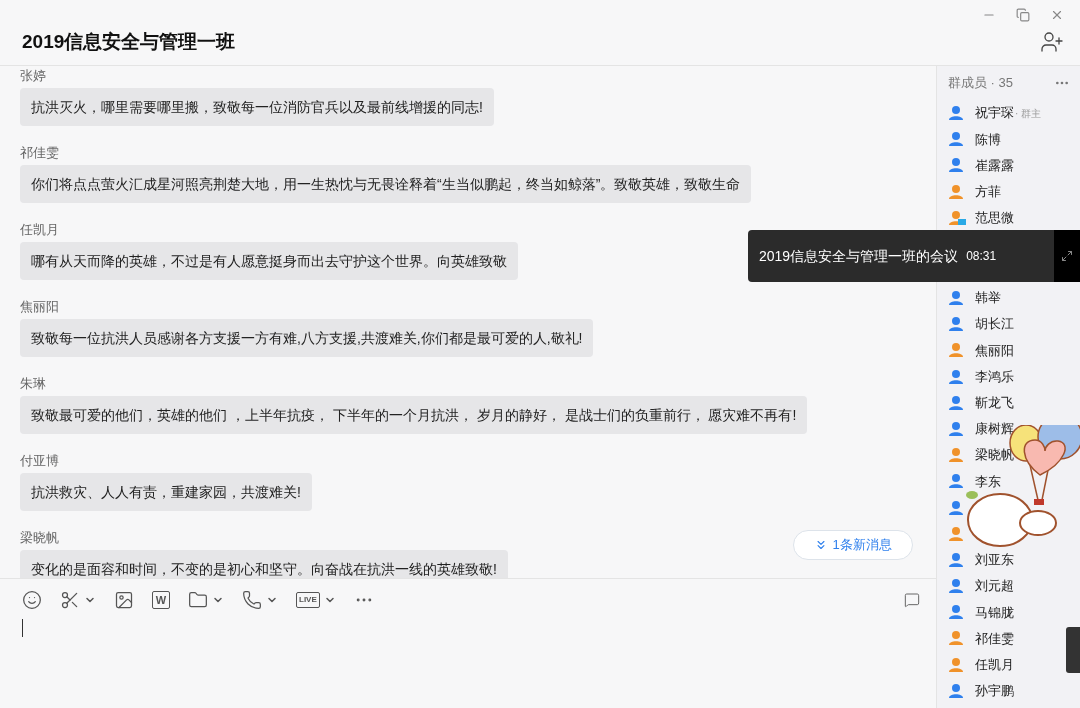 This screenshot has height=708, width=1080. What do you see at coordinates (198, 600) in the screenshot?
I see `folder-icon` at bounding box center [198, 600].